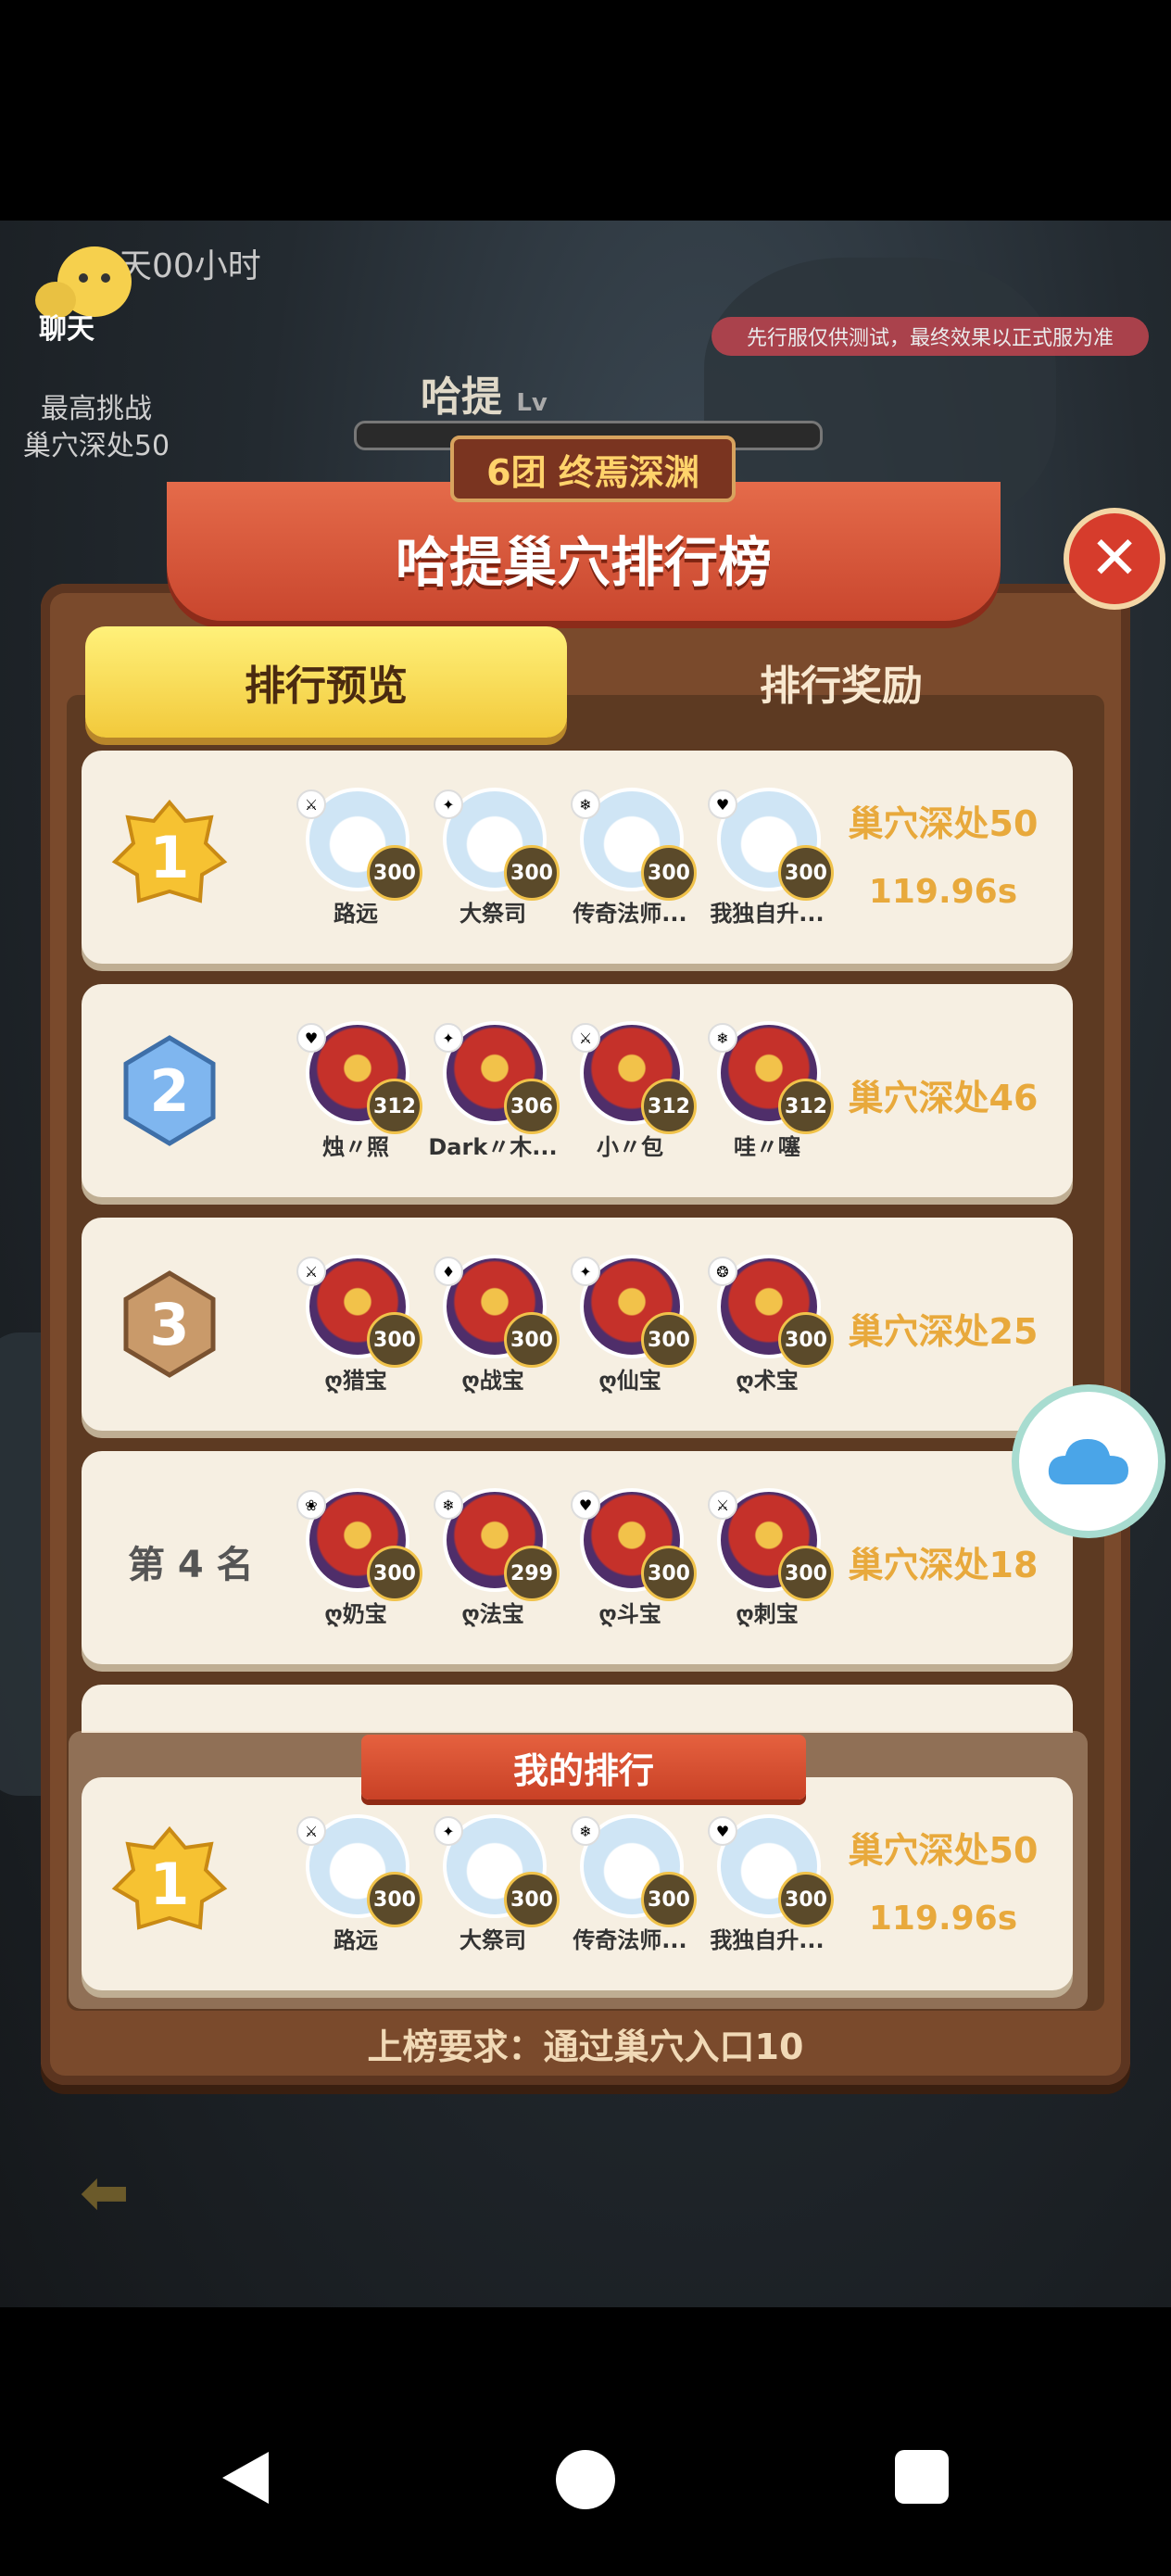 The image size is (1171, 2576). I want to click on depth-score: 巢穴深处46, so click(944, 1098).